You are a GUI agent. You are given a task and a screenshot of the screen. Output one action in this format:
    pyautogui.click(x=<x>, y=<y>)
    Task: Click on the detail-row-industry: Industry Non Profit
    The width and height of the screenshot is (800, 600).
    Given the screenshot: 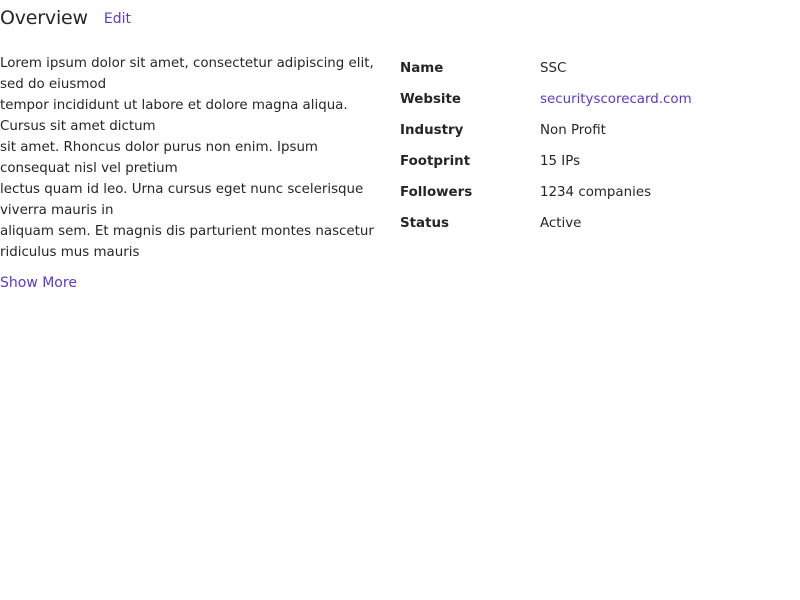 What is the action you would take?
    pyautogui.click(x=595, y=130)
    